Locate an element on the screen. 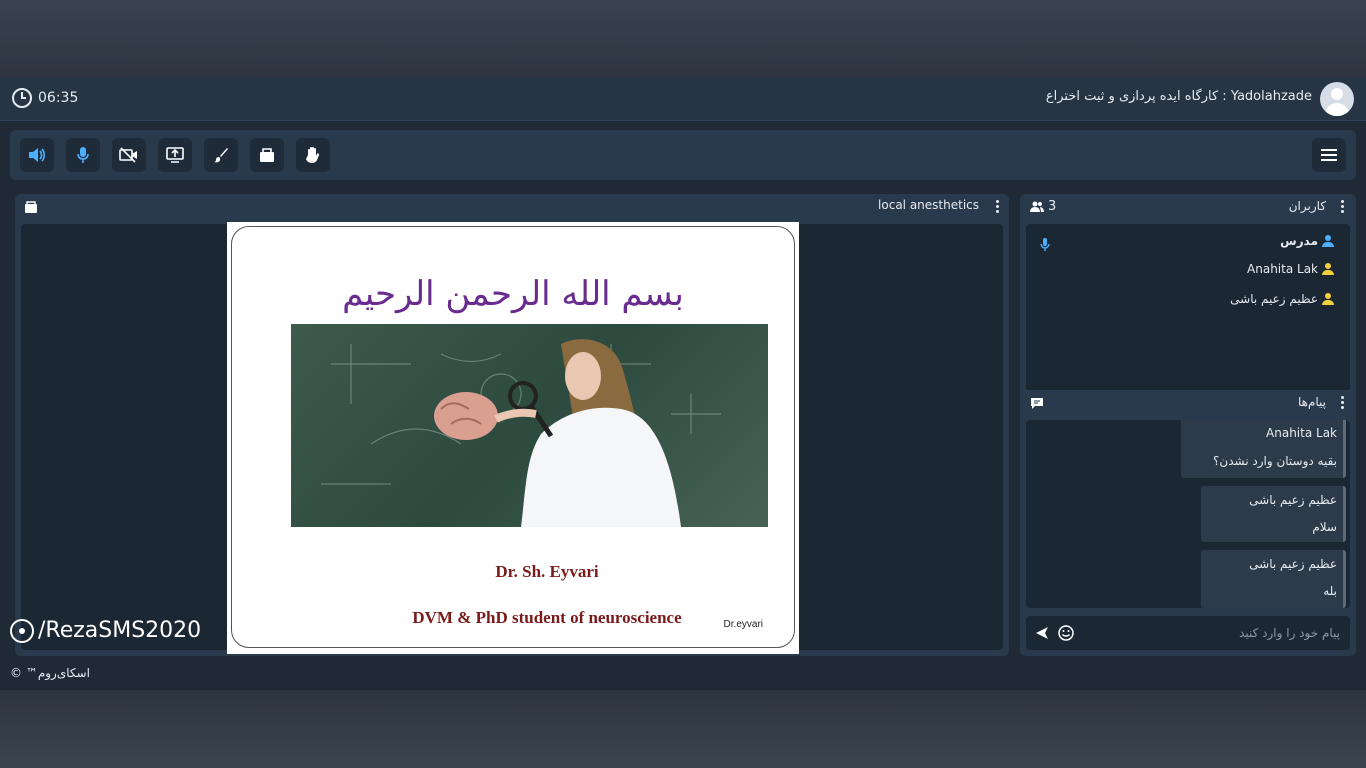  send-icon is located at coordinates (1042, 633).